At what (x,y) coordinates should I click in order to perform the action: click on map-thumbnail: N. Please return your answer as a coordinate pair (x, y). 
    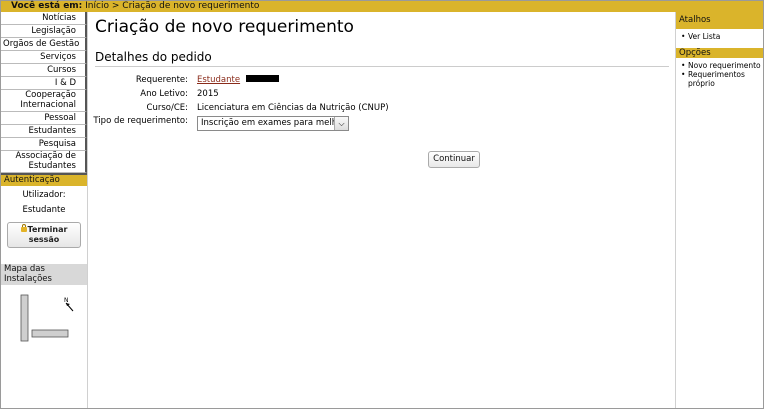
    Looking at the image, I should click on (44, 315).